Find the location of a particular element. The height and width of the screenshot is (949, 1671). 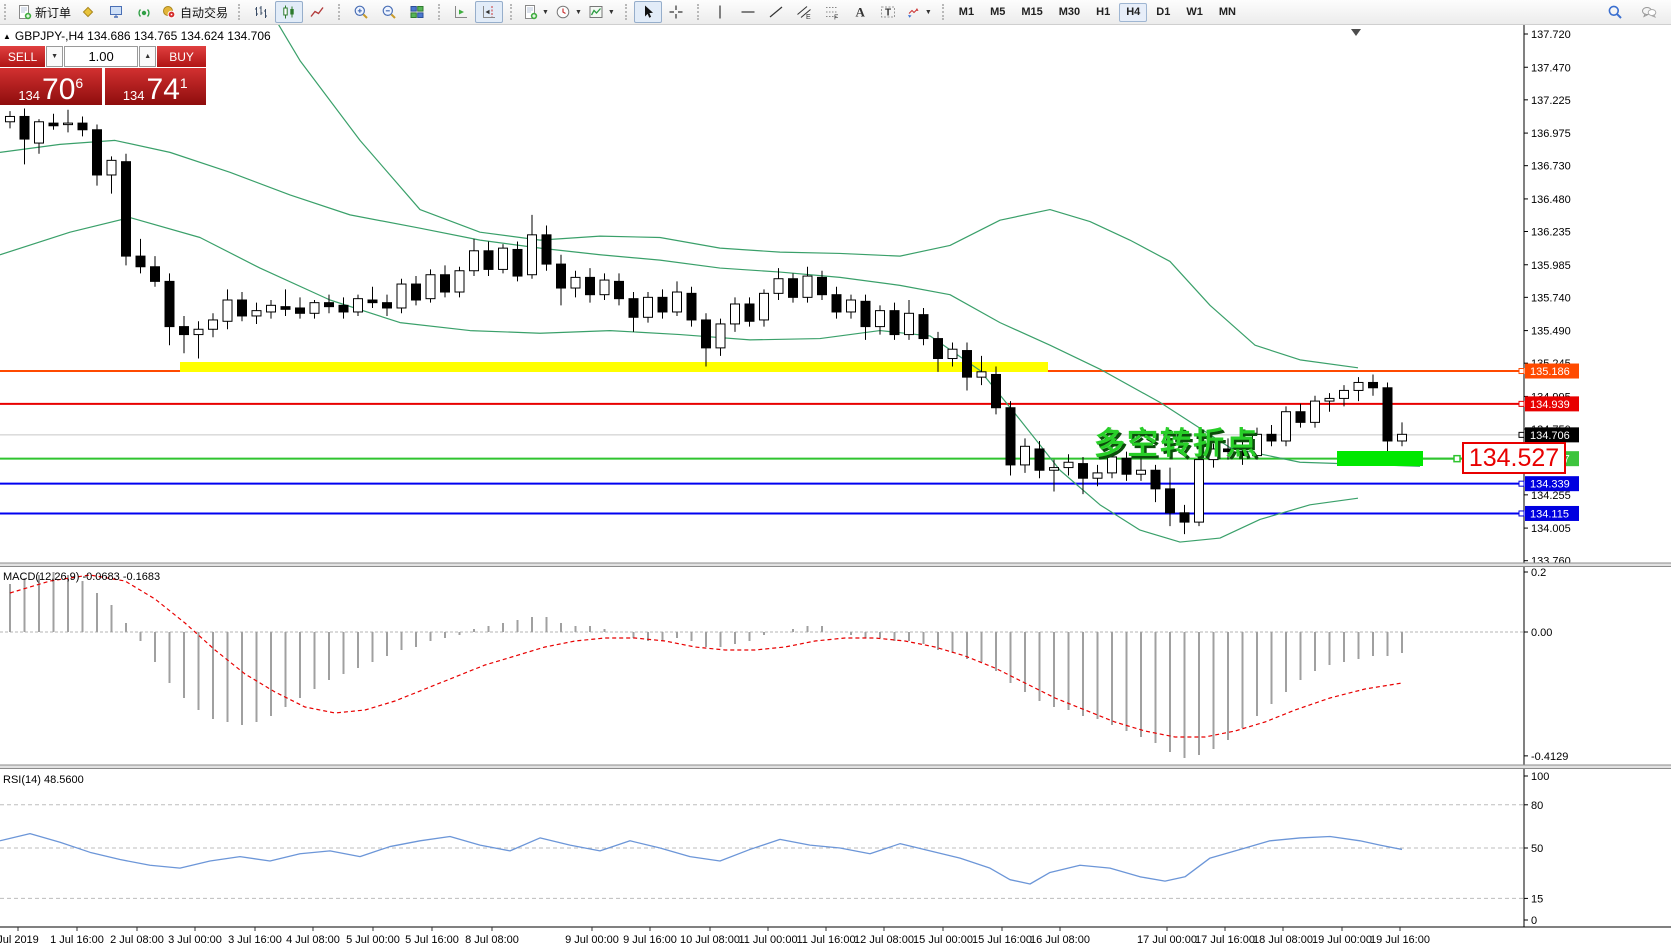

tile-windows-button is located at coordinates (417, 12).